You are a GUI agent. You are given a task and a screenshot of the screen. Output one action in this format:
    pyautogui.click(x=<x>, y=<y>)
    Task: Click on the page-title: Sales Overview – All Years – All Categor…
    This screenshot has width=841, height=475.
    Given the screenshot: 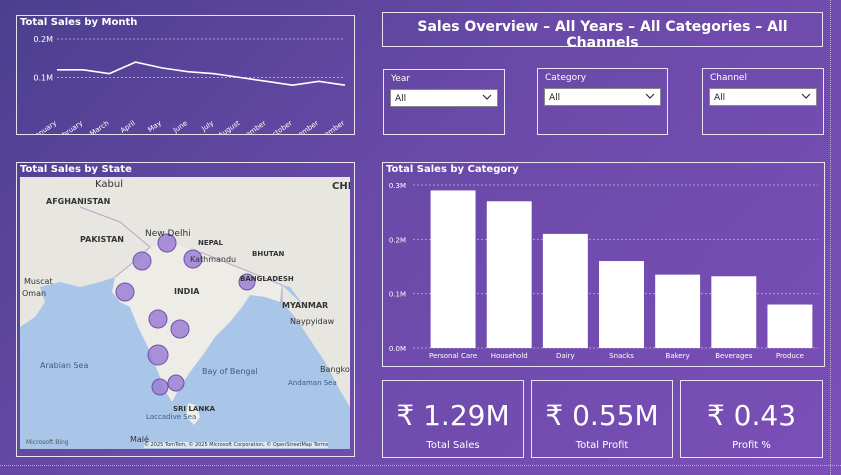 What is the action you would take?
    pyautogui.click(x=602, y=35)
    